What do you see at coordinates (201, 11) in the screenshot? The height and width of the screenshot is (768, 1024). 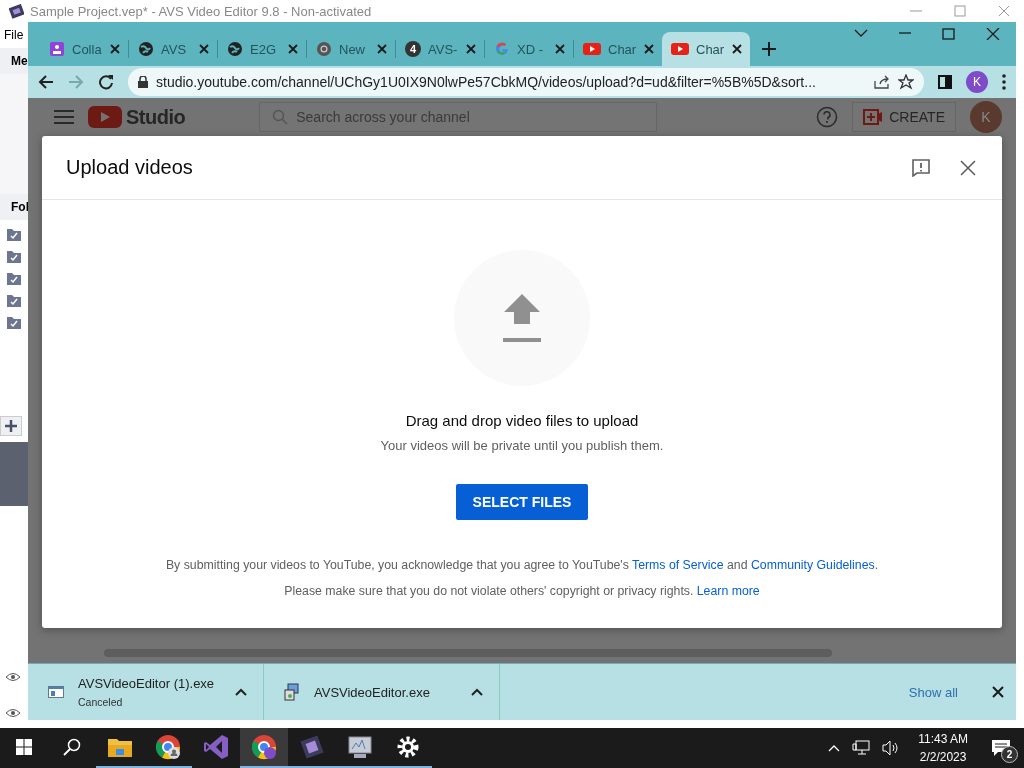 I see `window-title: Sample Project.vep* - AVS Video Editor 9.8 - Non-activated` at bounding box center [201, 11].